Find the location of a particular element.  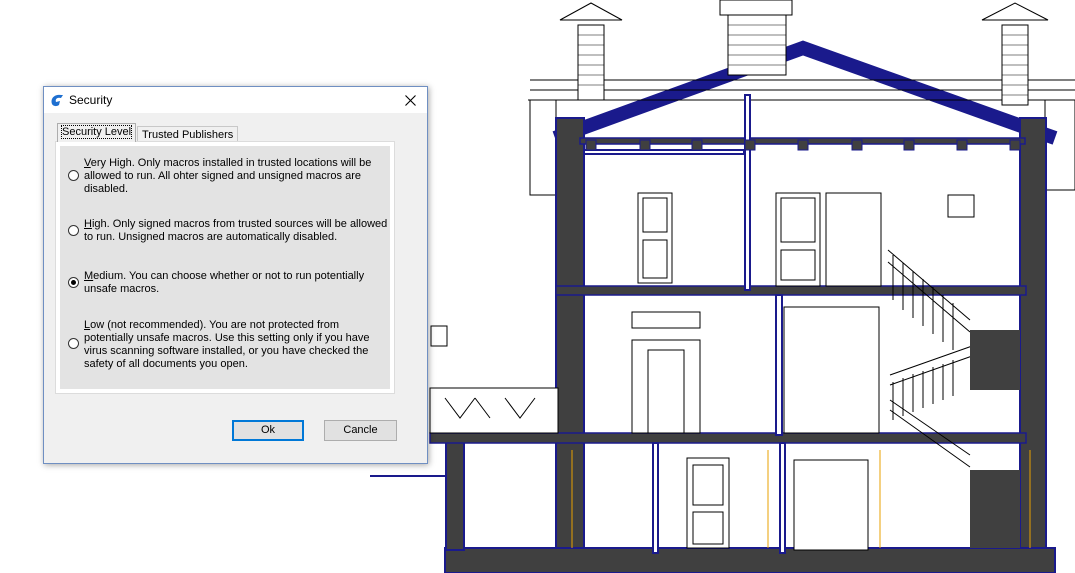

balcony is located at coordinates (494, 379).